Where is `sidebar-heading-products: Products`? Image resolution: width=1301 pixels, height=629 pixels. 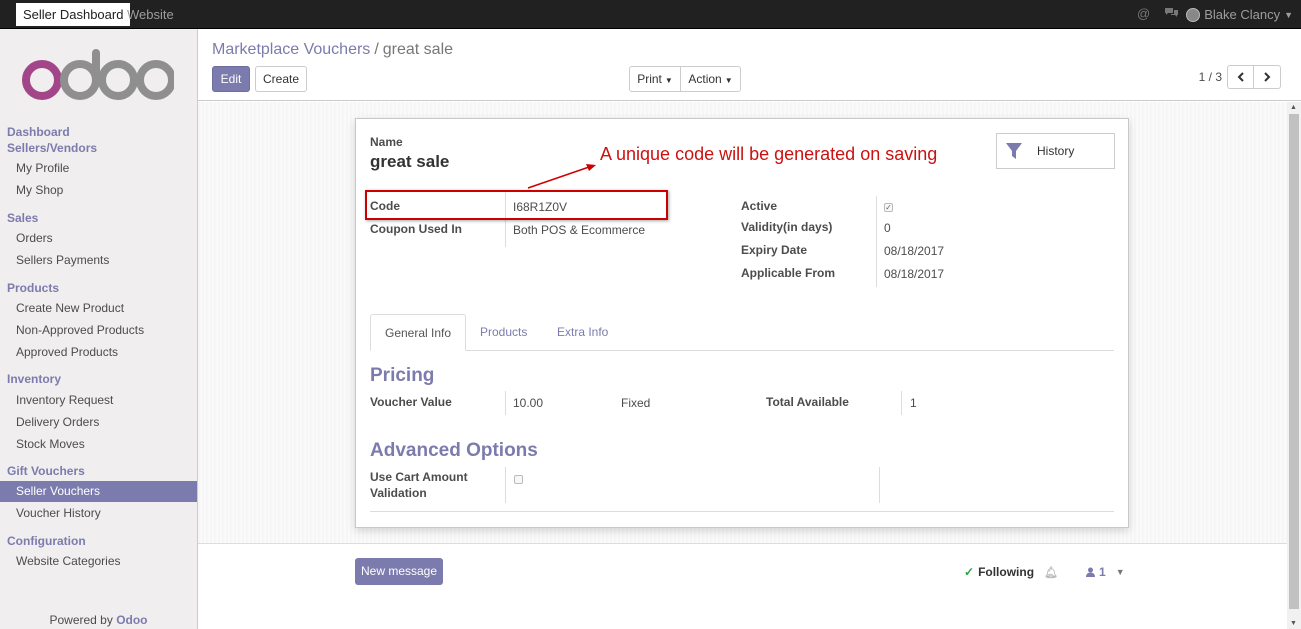 sidebar-heading-products: Products is located at coordinates (33, 288).